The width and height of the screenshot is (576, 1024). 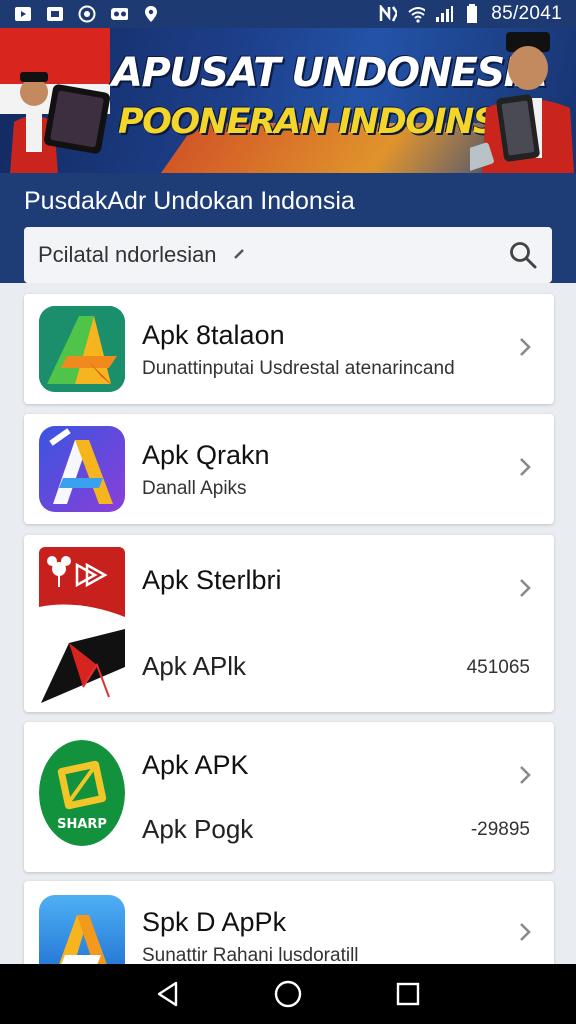 What do you see at coordinates (194, 488) in the screenshot?
I see `app-subtitle: Danall Apiks` at bounding box center [194, 488].